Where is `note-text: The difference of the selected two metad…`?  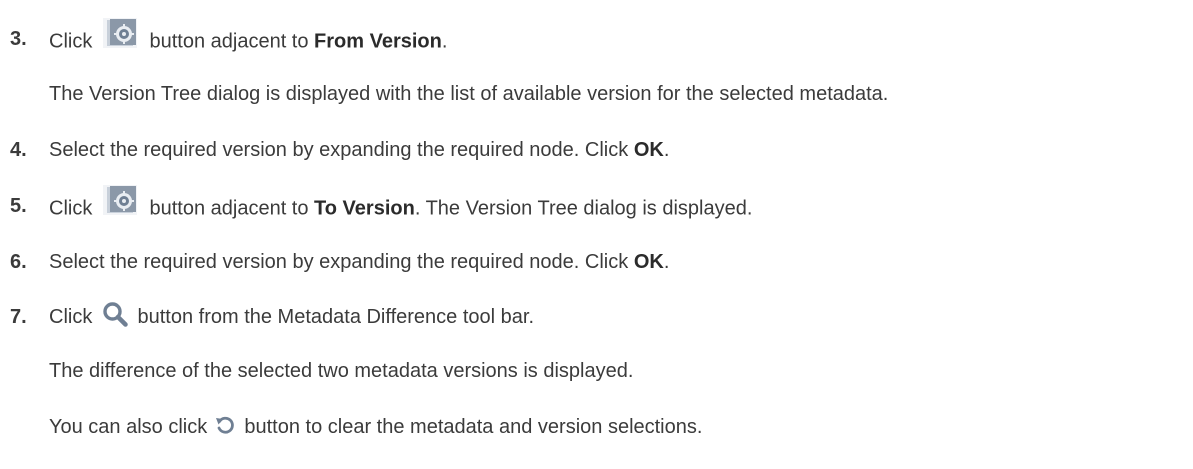
note-text: The difference of the selected two metad… is located at coordinates (341, 371).